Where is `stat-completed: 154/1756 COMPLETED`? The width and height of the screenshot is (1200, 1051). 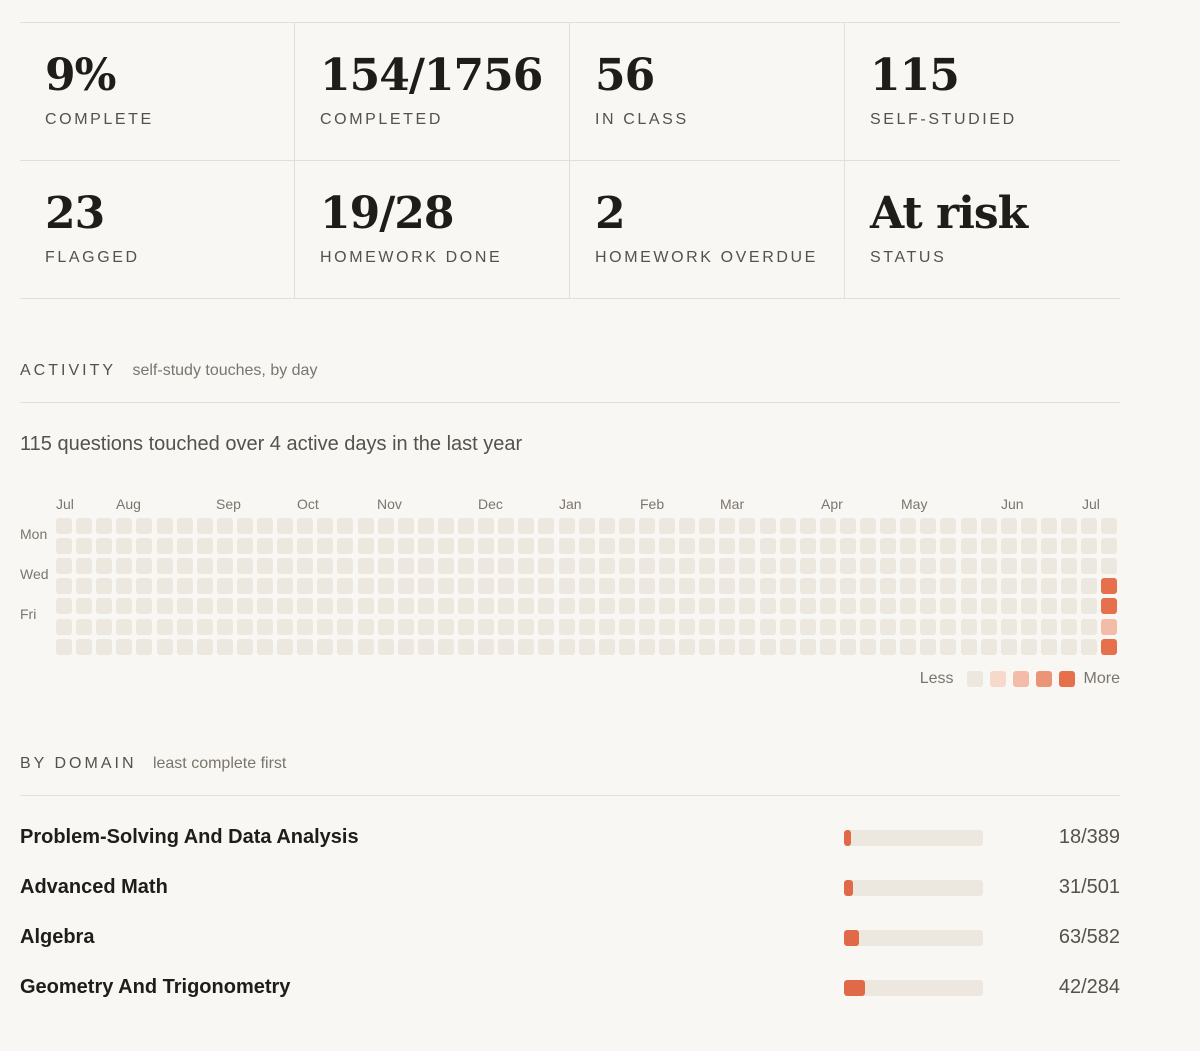
stat-completed: 154/1756 COMPLETED is located at coordinates (432, 92).